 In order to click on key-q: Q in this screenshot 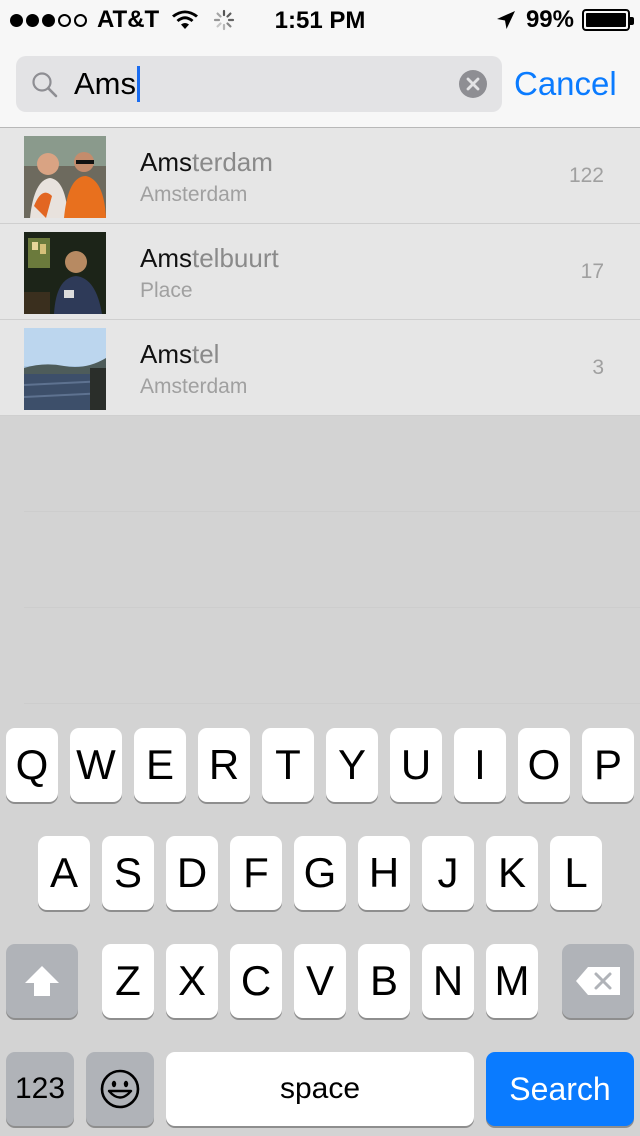, I will do `click(32, 765)`.